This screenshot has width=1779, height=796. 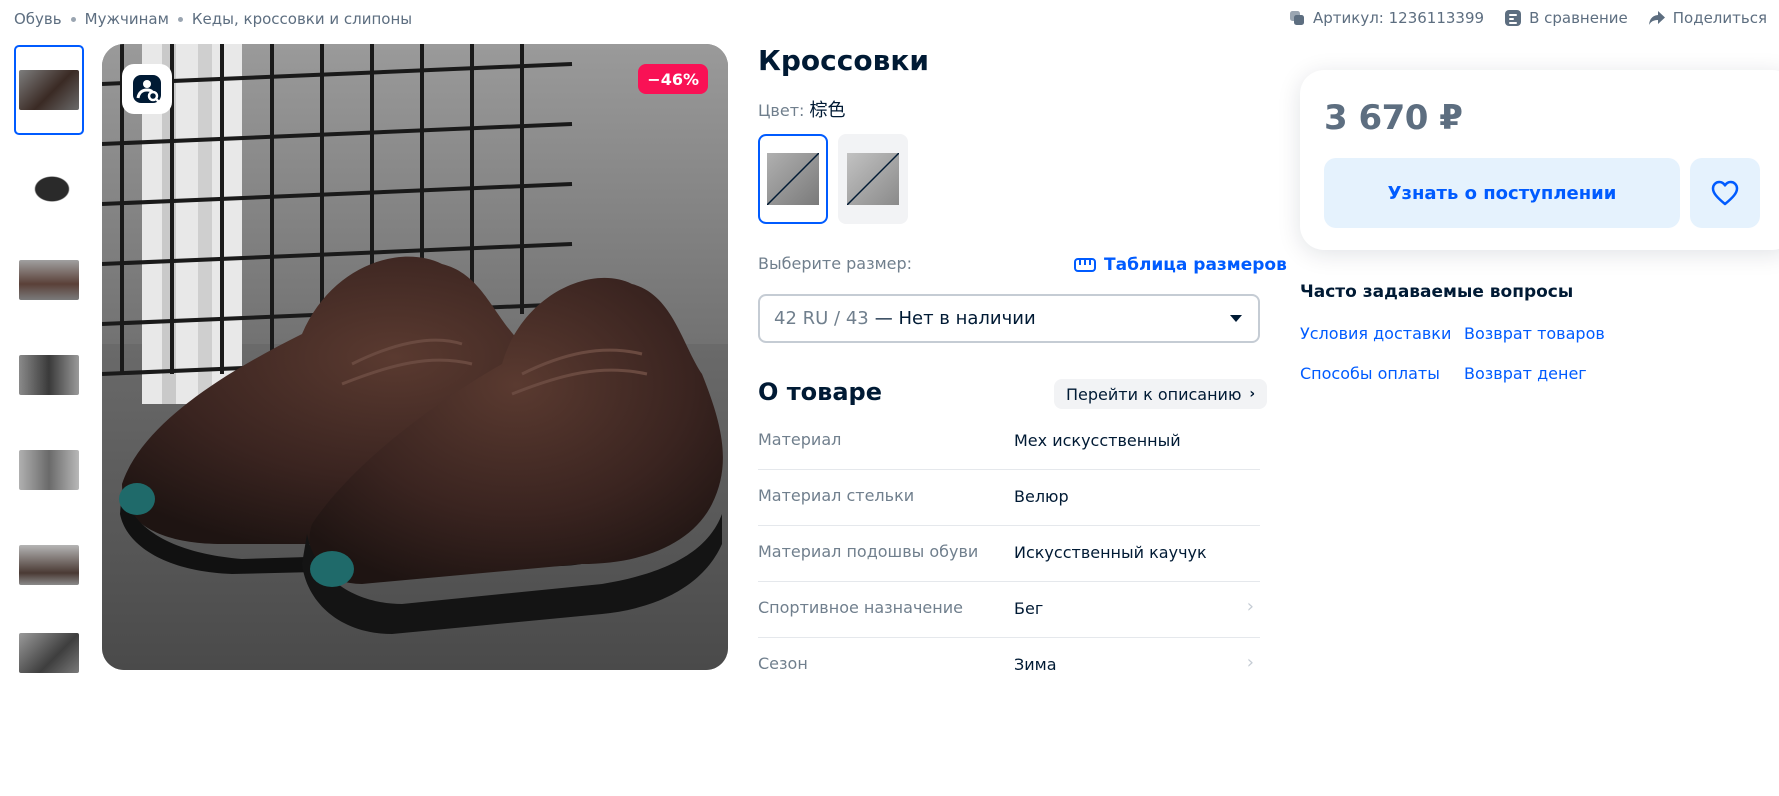 What do you see at coordinates (1085, 265) in the screenshot?
I see `ruler-icon` at bounding box center [1085, 265].